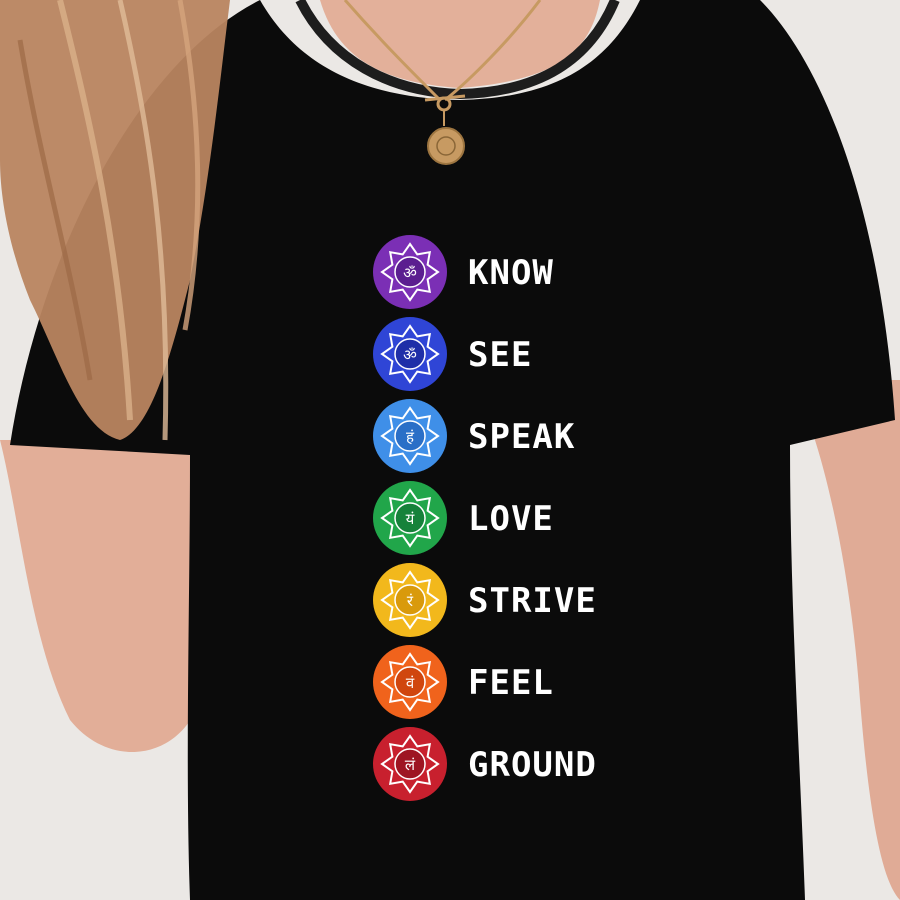 The height and width of the screenshot is (900, 900). I want to click on chakra-word: SEE, so click(500, 355).